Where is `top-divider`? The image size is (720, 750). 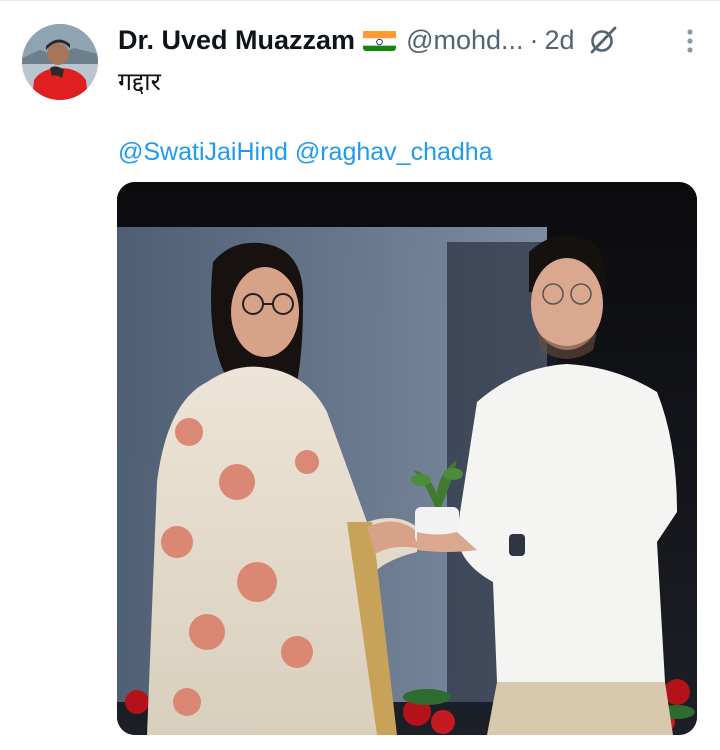
top-divider is located at coordinates (360, 0).